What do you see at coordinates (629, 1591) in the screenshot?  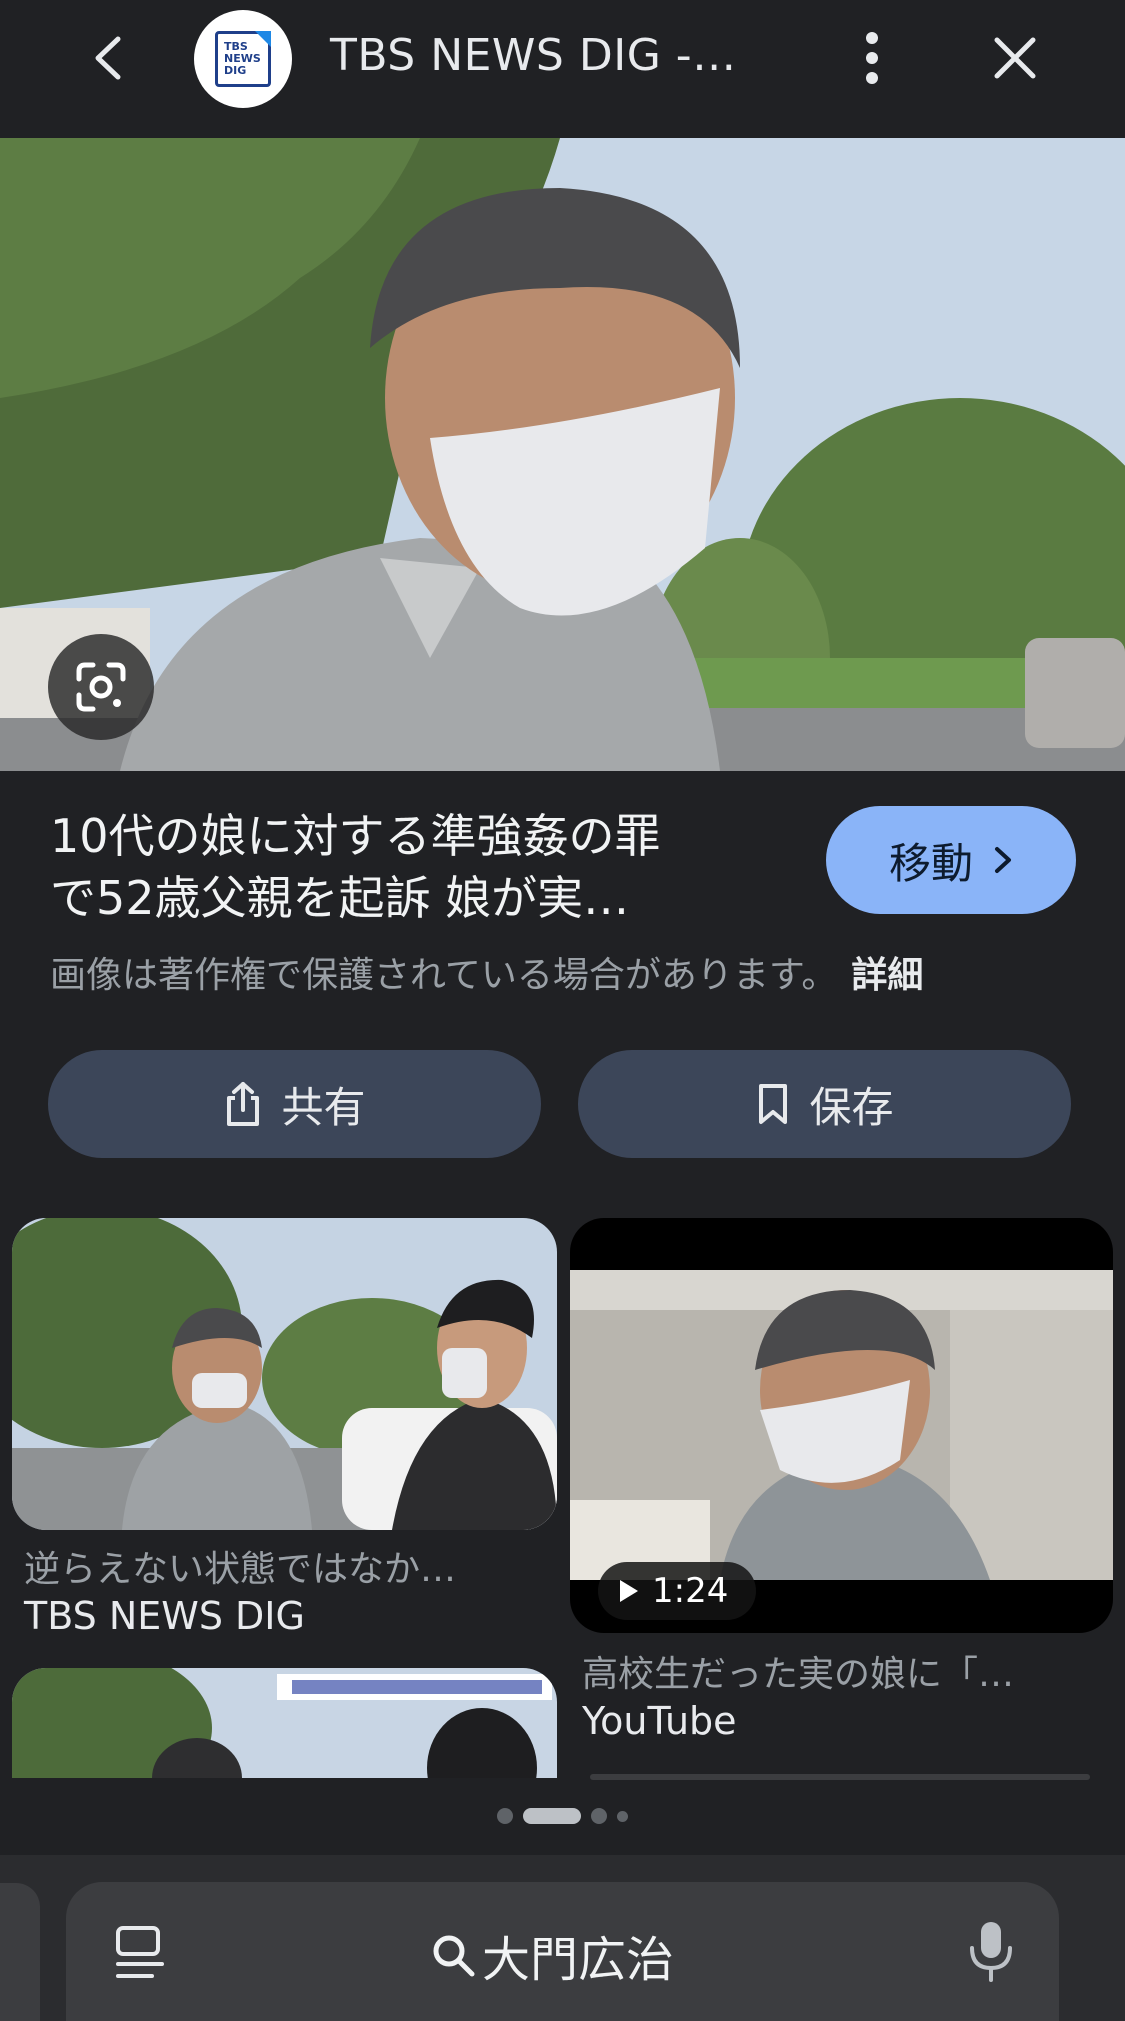 I see `play-icon` at bounding box center [629, 1591].